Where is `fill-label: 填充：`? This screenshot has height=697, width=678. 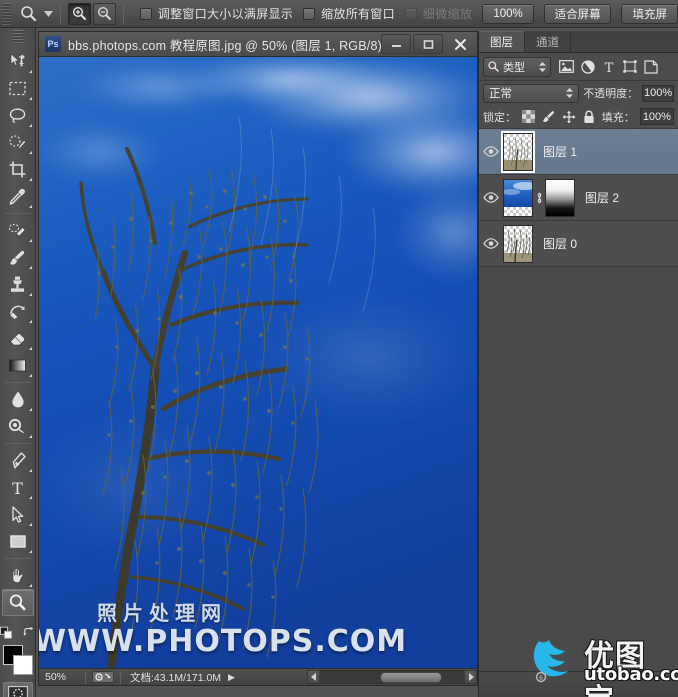 fill-label: 填充： is located at coordinates (618, 117).